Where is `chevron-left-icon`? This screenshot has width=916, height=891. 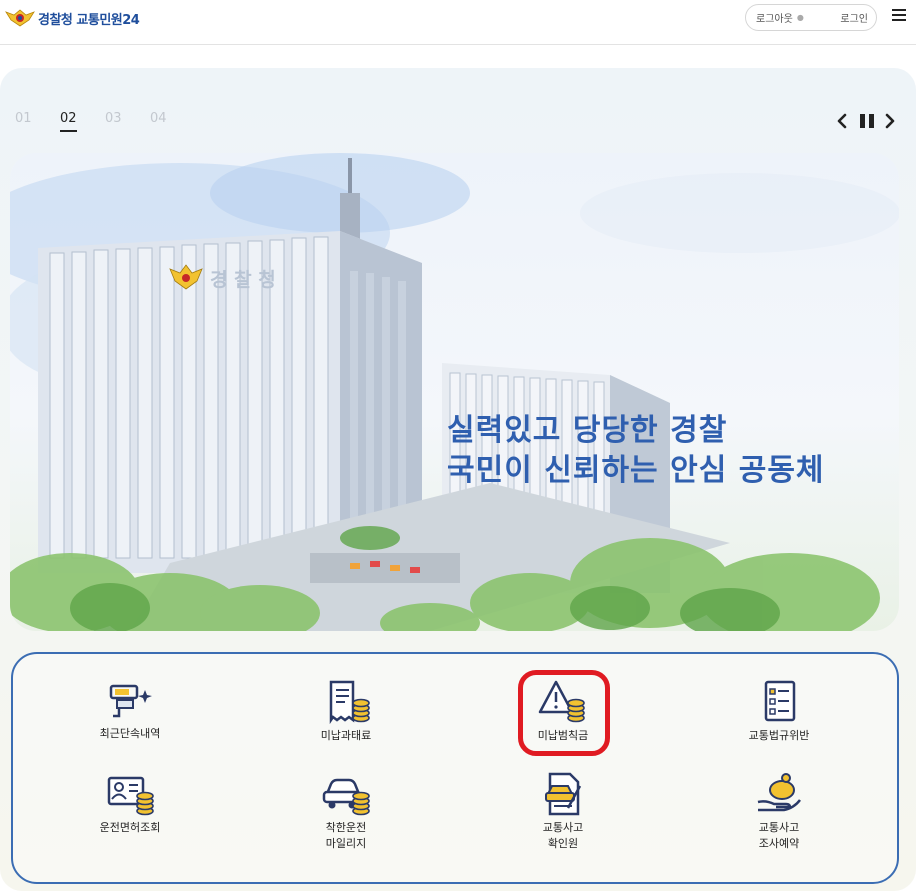
chevron-left-icon is located at coordinates (842, 121).